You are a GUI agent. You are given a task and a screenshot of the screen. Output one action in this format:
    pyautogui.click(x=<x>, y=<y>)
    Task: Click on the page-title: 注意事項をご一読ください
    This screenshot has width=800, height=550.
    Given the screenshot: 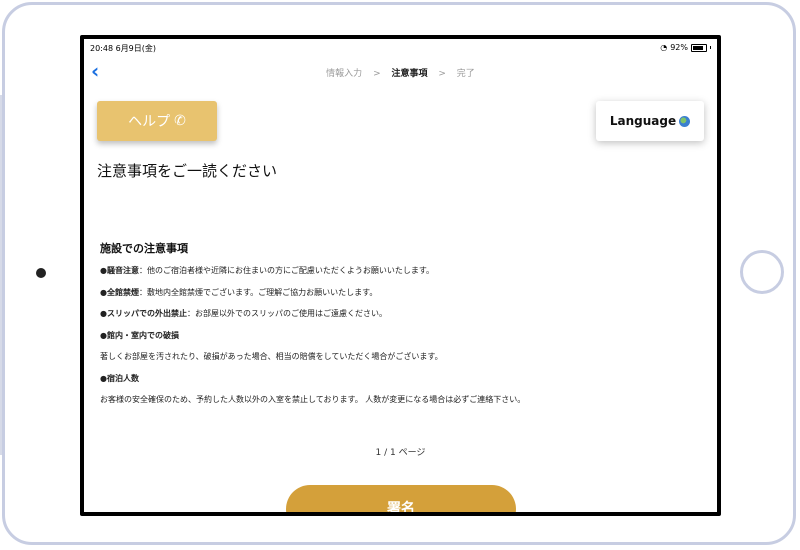 What is the action you would take?
    pyautogui.click(x=187, y=171)
    